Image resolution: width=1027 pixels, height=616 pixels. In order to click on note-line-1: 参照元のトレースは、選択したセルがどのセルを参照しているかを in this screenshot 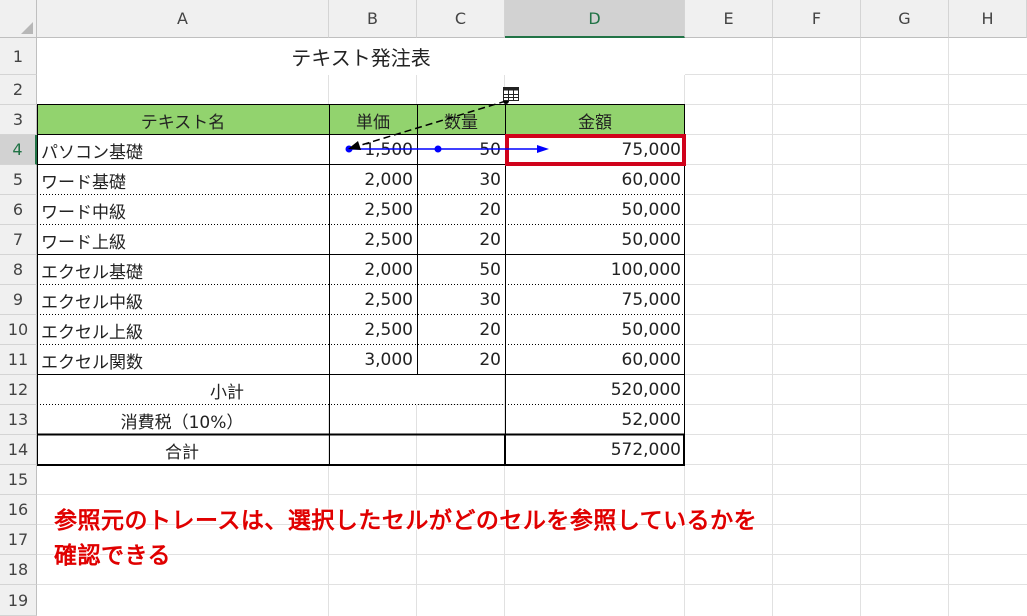, I will do `click(406, 521)`.